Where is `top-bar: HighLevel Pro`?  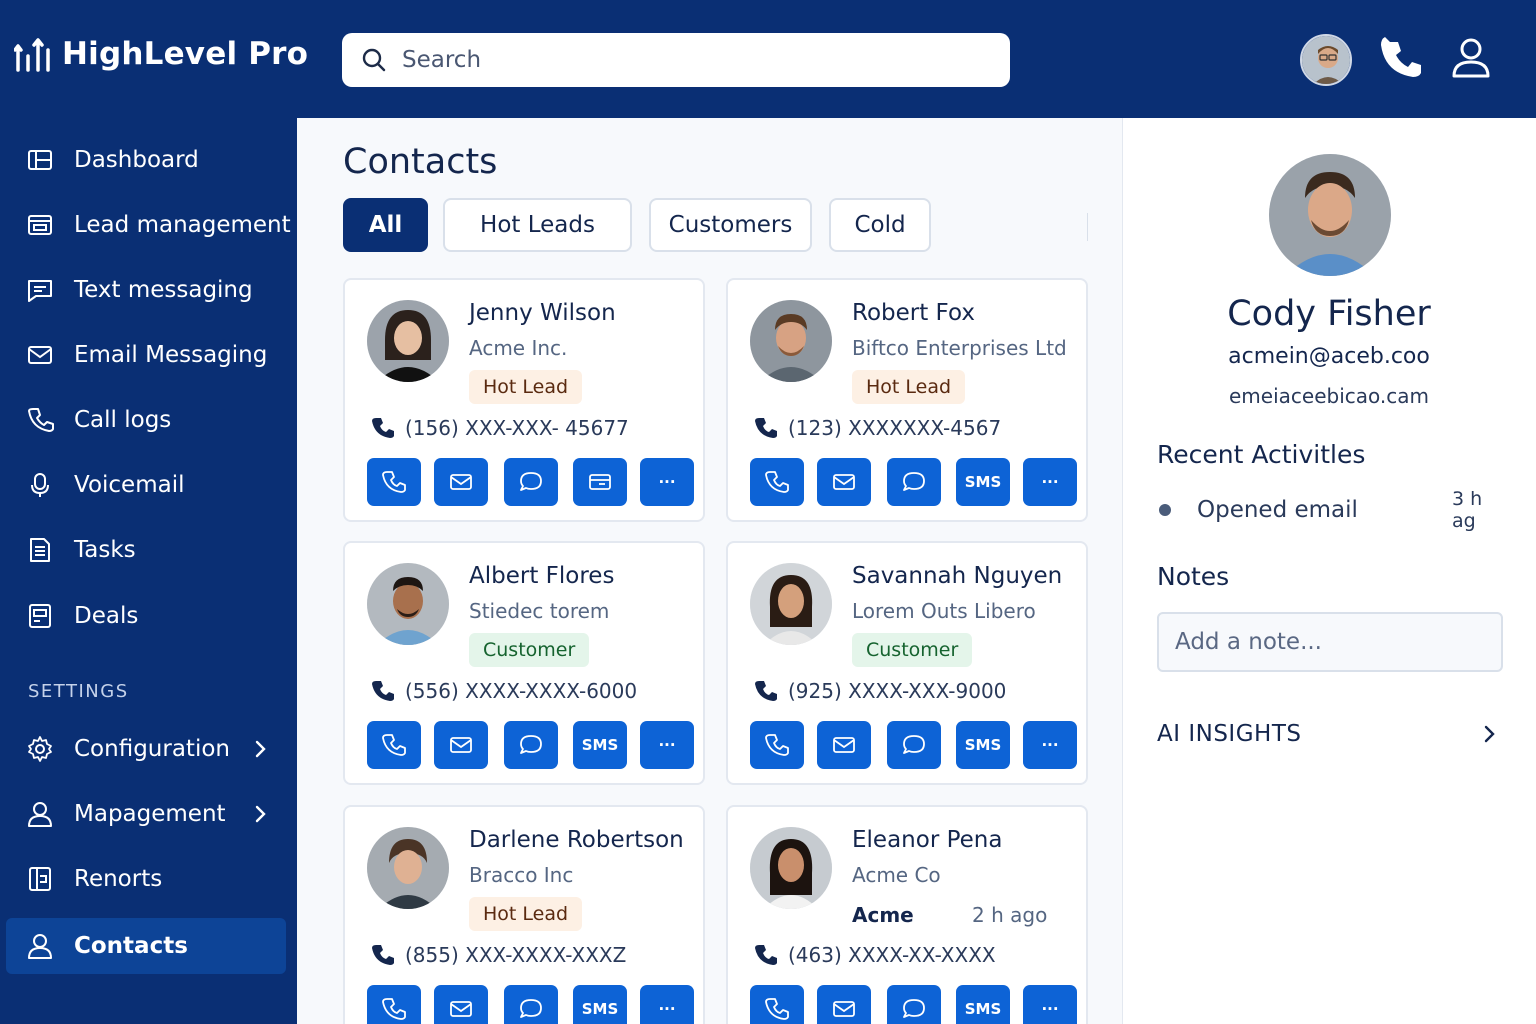 top-bar: HighLevel Pro is located at coordinates (768, 59).